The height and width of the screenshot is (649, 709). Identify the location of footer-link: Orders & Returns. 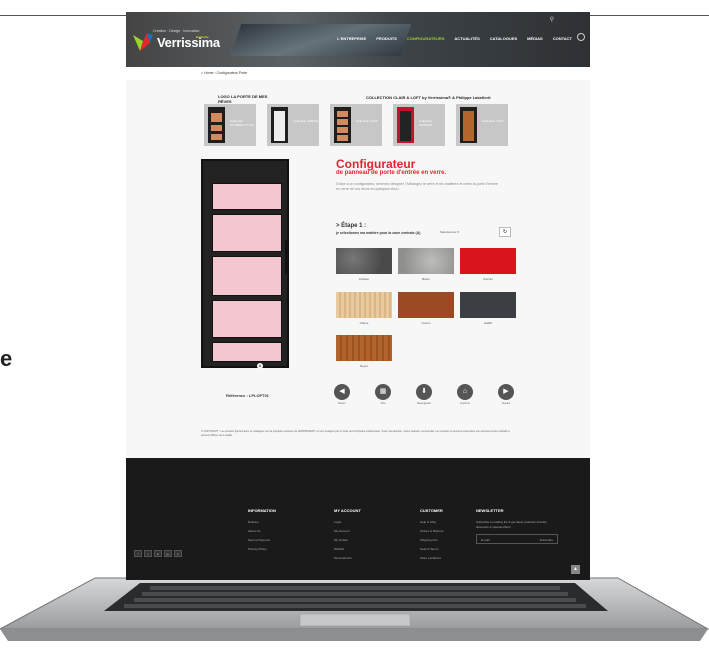
(431, 531).